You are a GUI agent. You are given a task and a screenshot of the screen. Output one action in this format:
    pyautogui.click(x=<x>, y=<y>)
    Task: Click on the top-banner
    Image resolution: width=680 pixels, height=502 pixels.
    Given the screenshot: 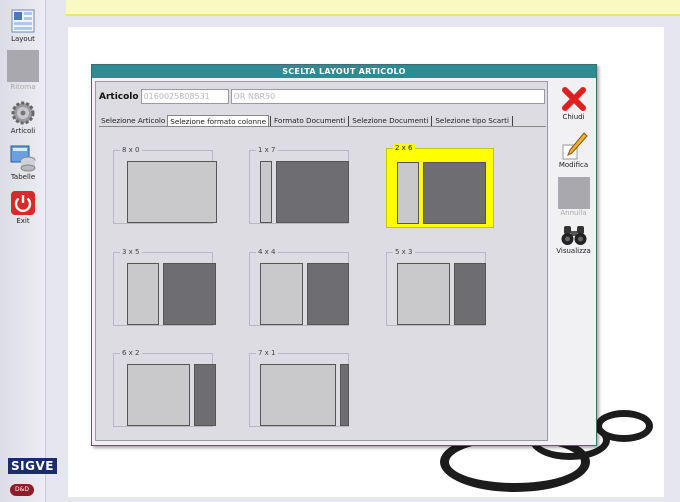 What is the action you would take?
    pyautogui.click(x=373, y=8)
    